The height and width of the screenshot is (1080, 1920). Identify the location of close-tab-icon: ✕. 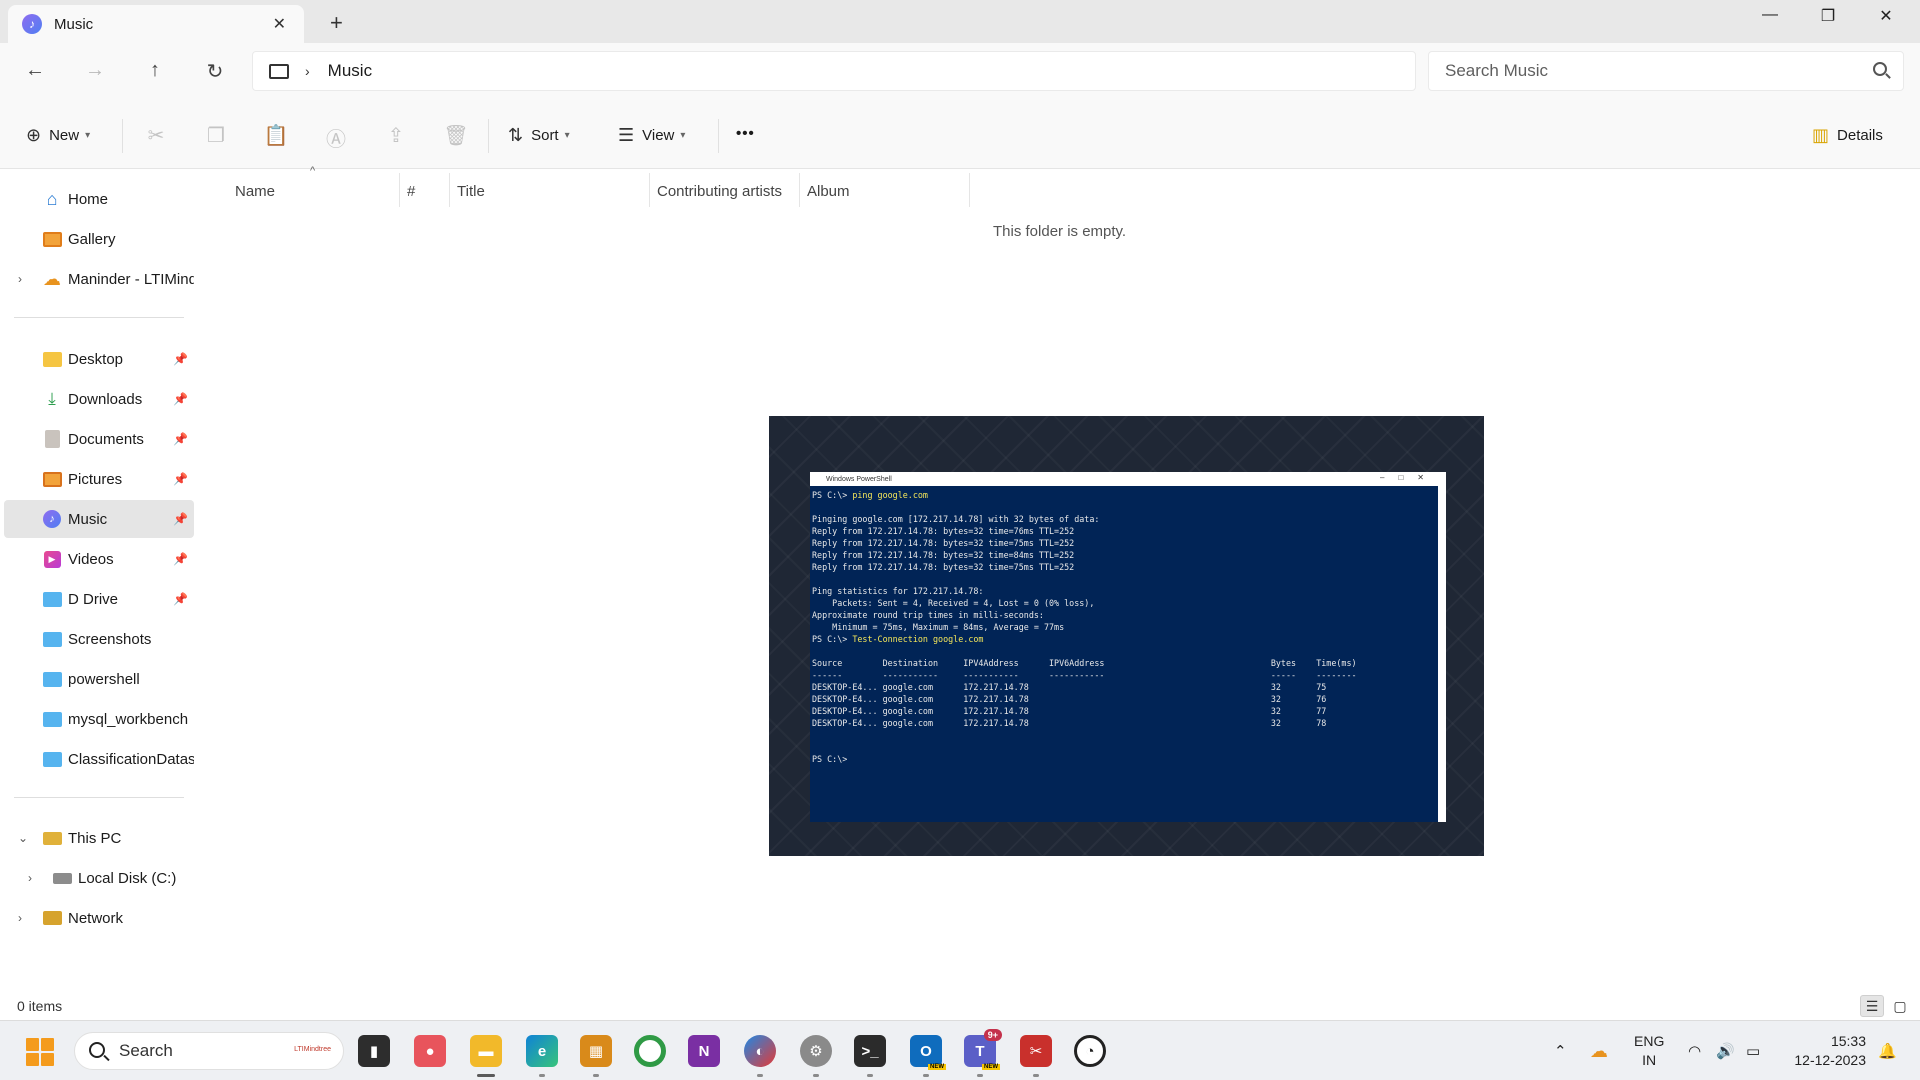
(279, 24).